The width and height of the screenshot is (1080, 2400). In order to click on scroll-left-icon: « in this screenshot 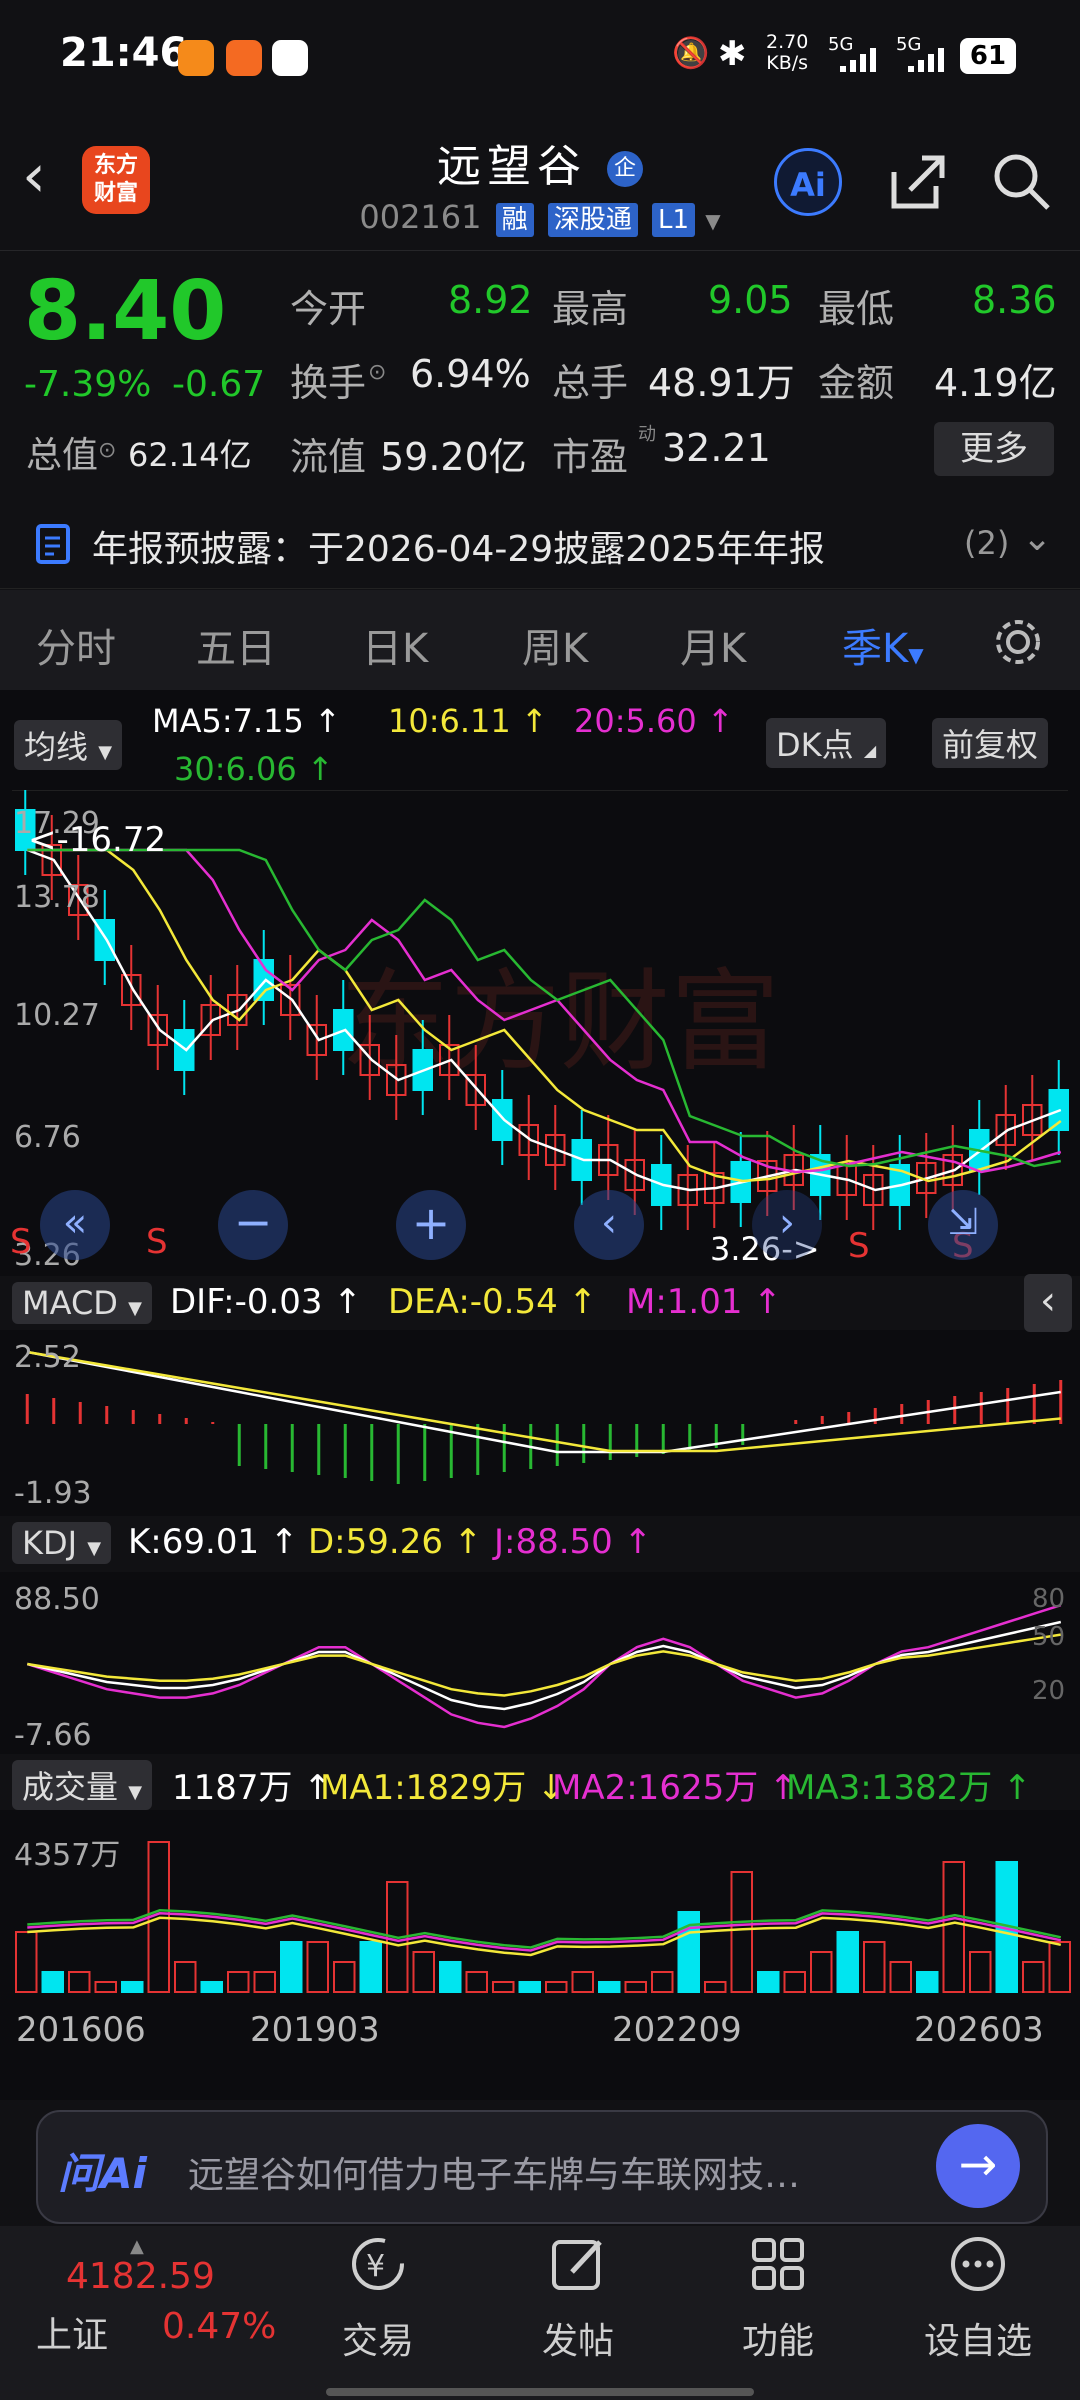, I will do `click(75, 1225)`.